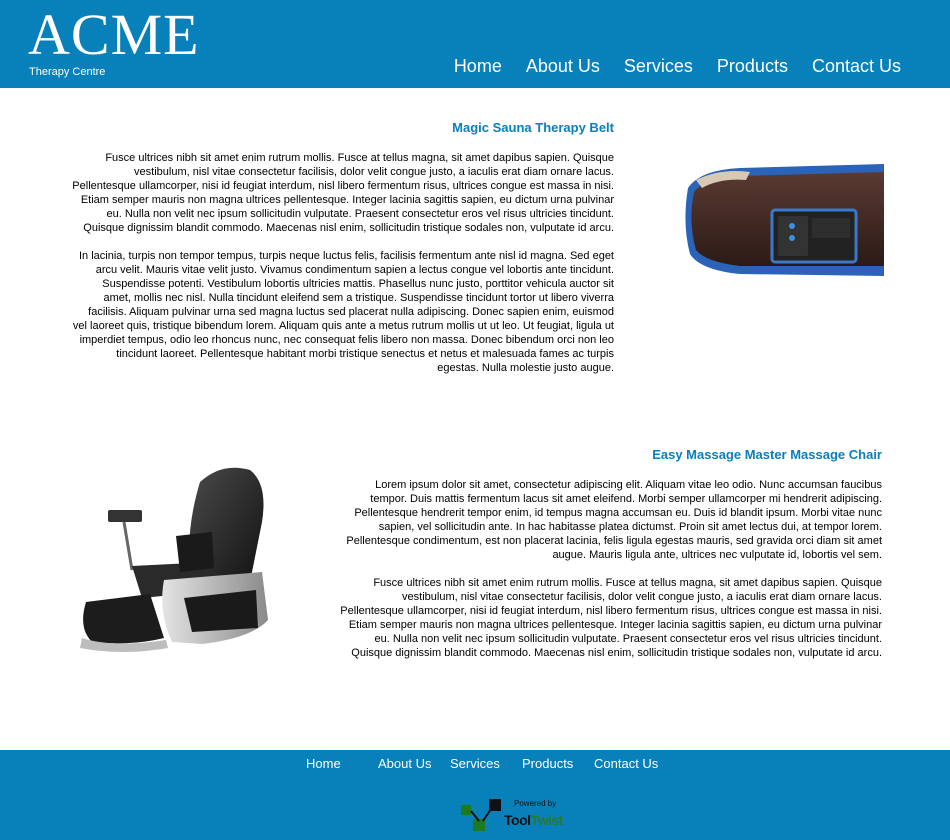 The width and height of the screenshot is (950, 840). Describe the element at coordinates (533, 127) in the screenshot. I see `product-title: Magic Sauna Therapy Belt` at that location.